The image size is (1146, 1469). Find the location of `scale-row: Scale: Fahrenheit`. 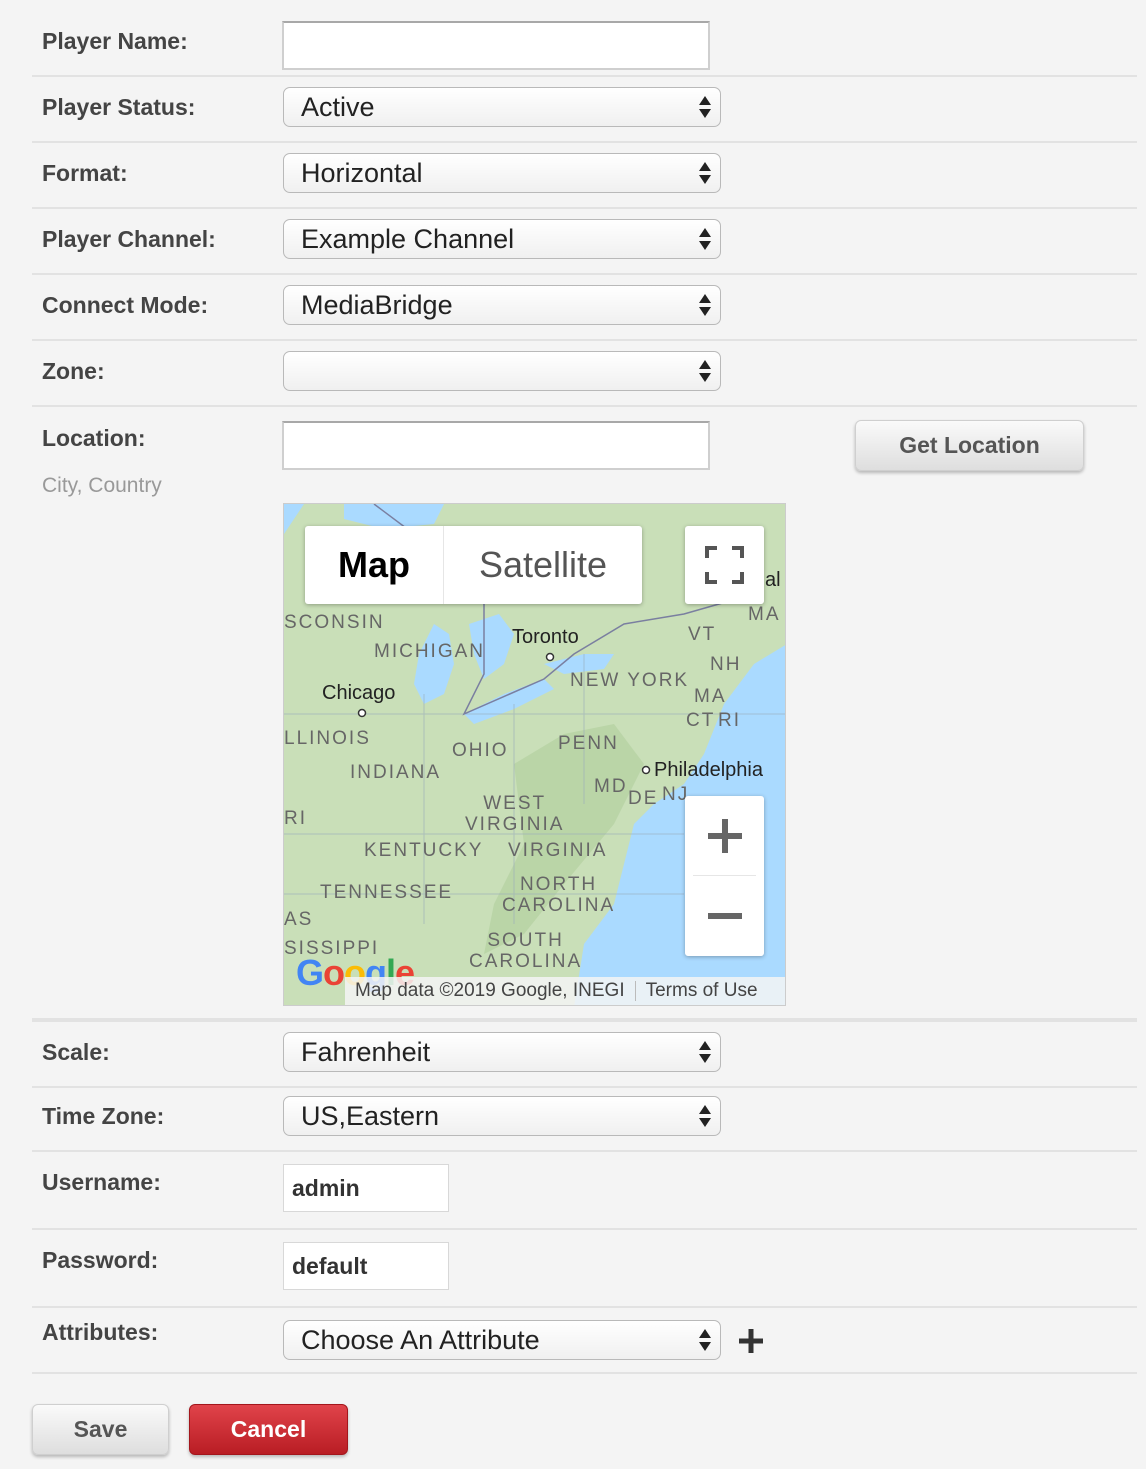

scale-row: Scale: Fahrenheit is located at coordinates (584, 1054).